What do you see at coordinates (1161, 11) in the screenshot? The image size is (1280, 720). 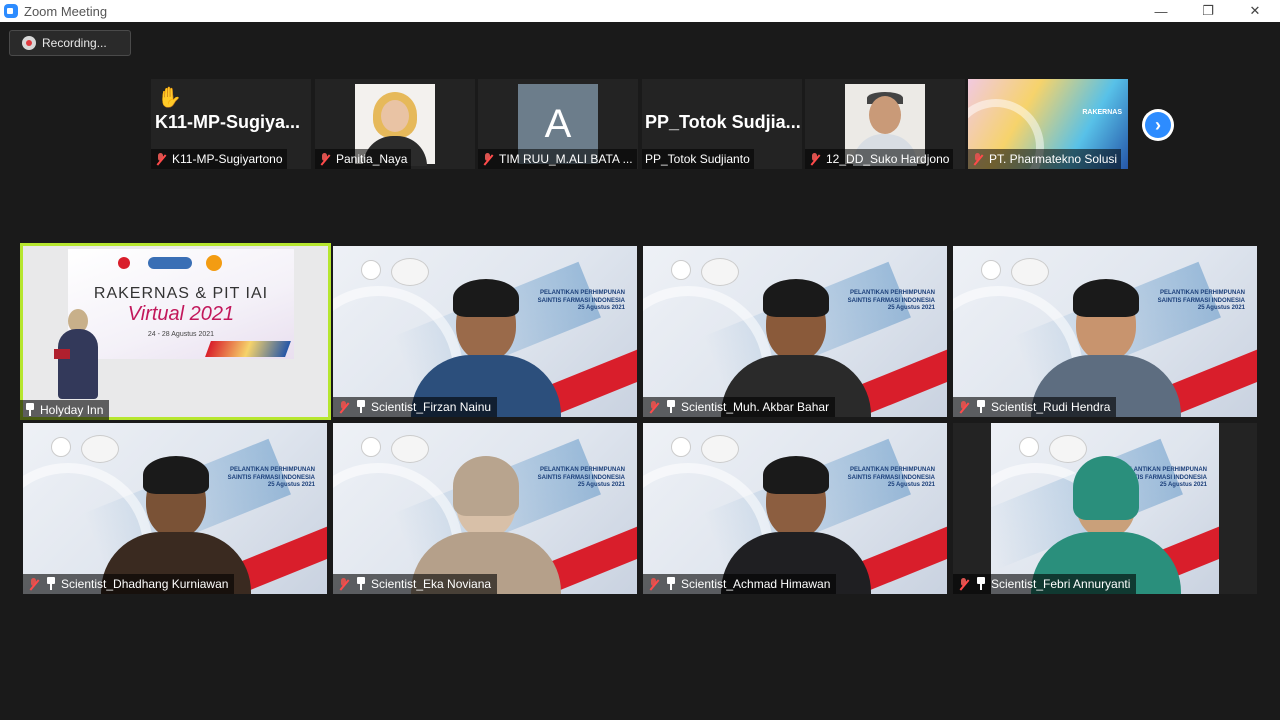 I see `minimize-button: —` at bounding box center [1161, 11].